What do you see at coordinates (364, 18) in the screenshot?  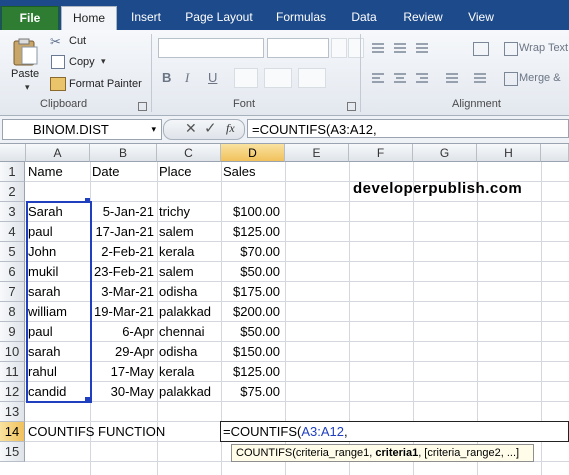 I see `tab-data: Data` at bounding box center [364, 18].